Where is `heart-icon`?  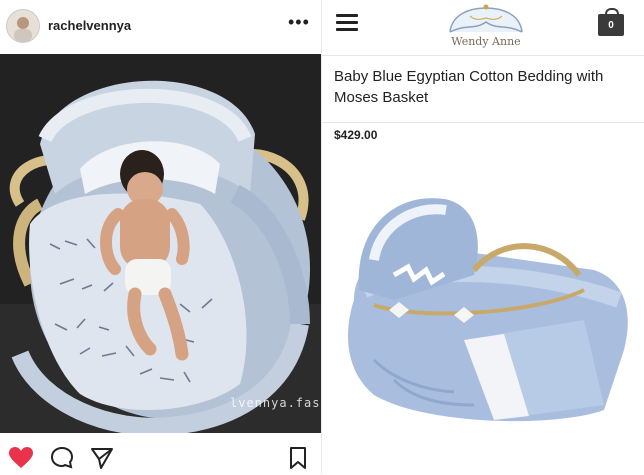
heart-icon is located at coordinates (20, 458).